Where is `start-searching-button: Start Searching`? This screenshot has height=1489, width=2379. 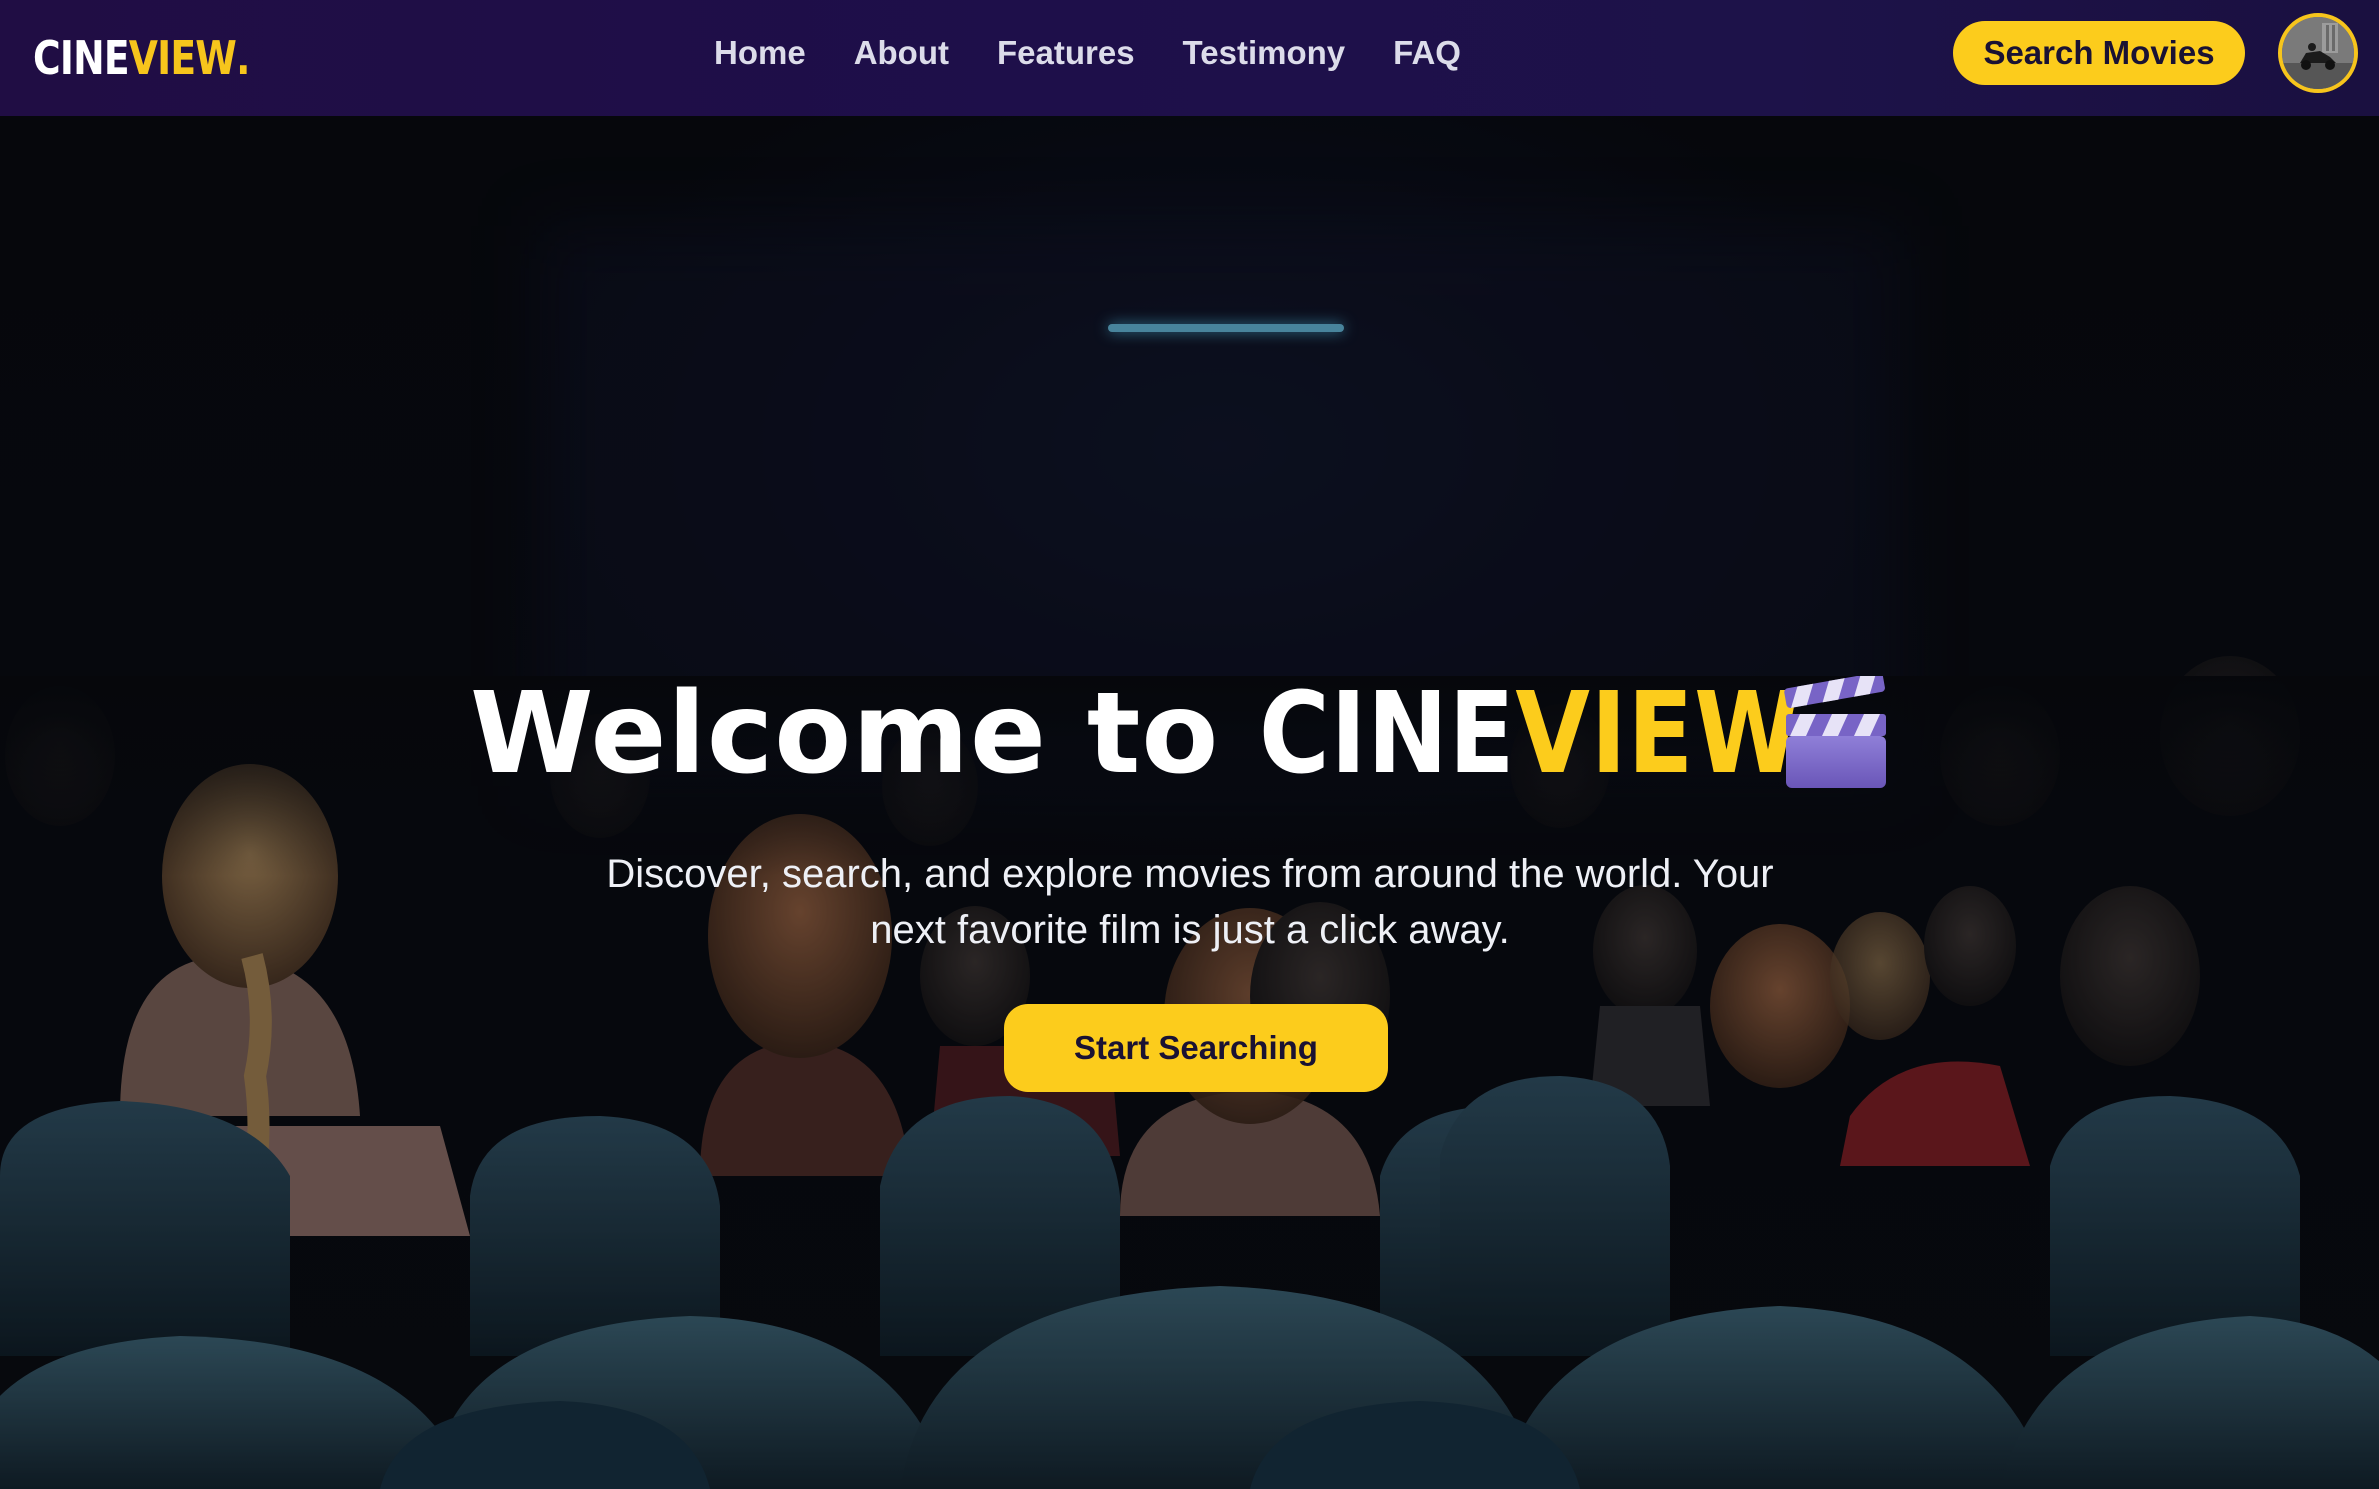
start-searching-button: Start Searching is located at coordinates (1196, 1048).